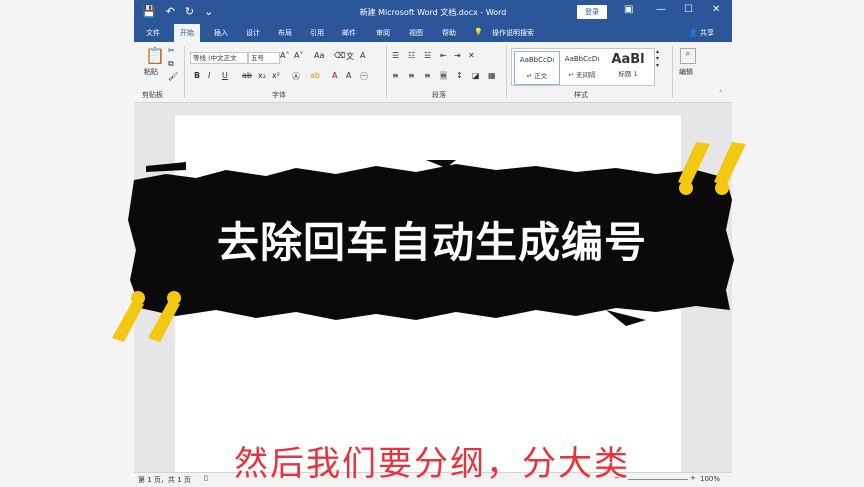 This screenshot has height=487, width=864. What do you see at coordinates (471, 55) in the screenshot?
I see `chinese-layout-icon: ✕` at bounding box center [471, 55].